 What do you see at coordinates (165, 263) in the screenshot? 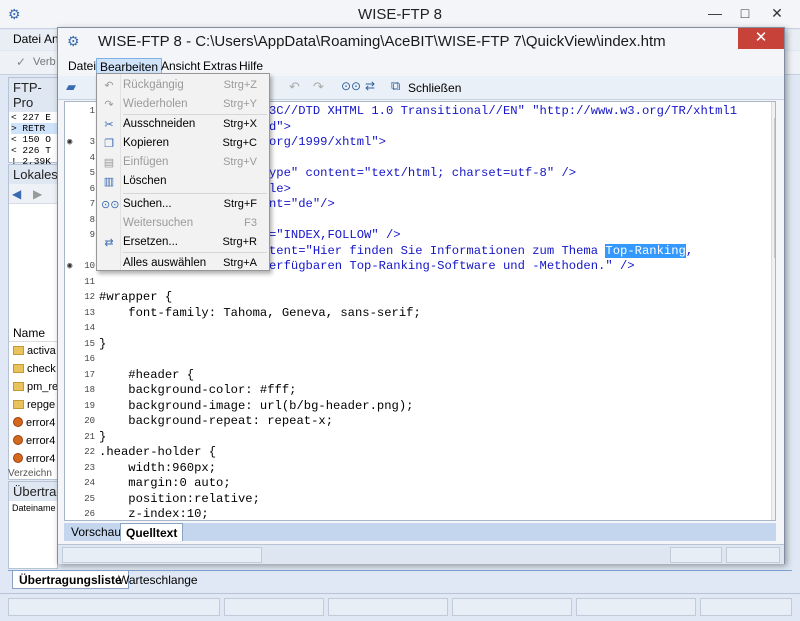
I see `menu-item-label: Alles auswählen` at bounding box center [165, 263].